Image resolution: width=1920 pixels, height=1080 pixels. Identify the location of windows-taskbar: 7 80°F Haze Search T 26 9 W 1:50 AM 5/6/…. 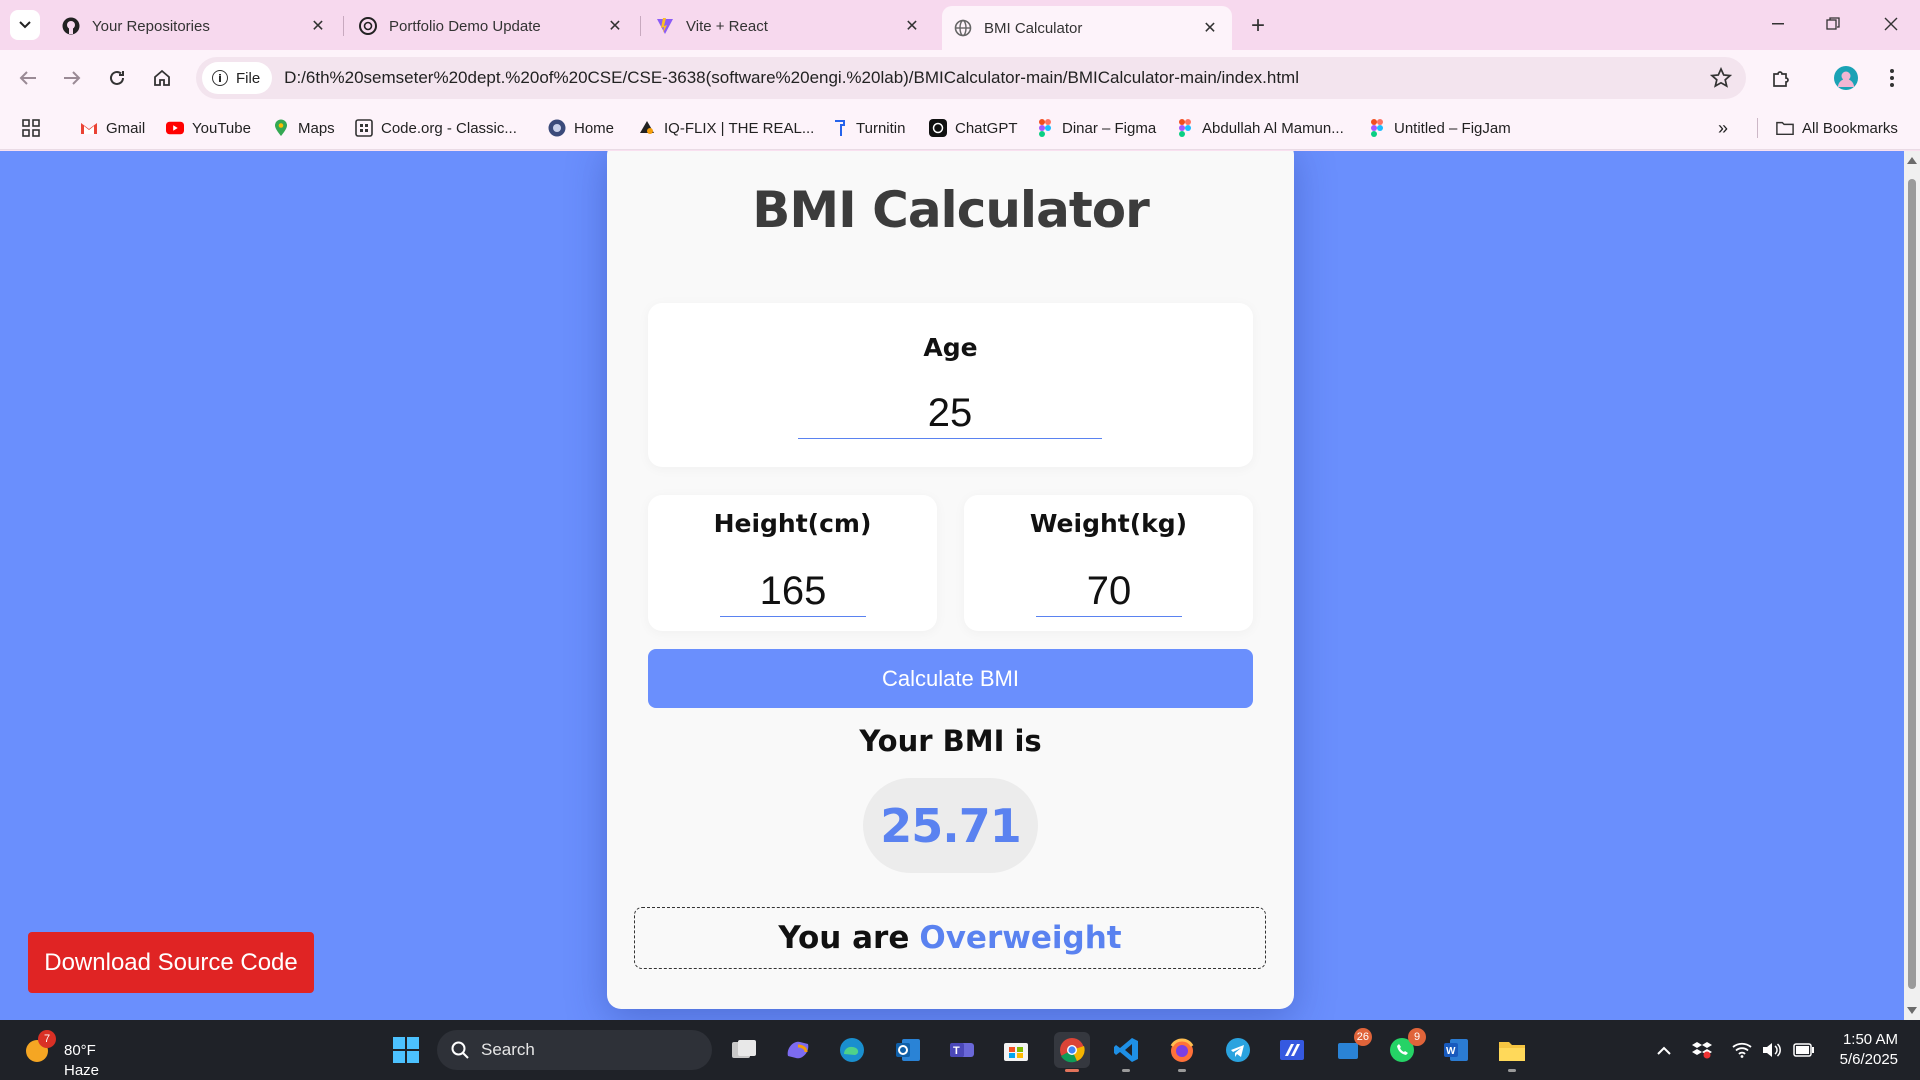
(960, 1050).